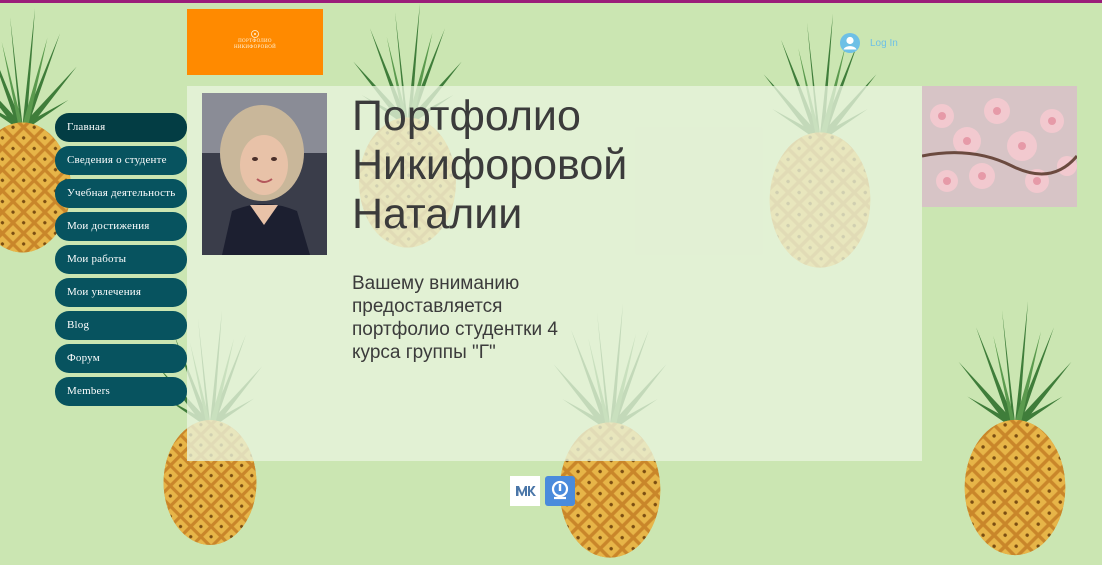 This screenshot has width=1102, height=565. Describe the element at coordinates (884, 43) in the screenshot. I see `login-label: Log In` at that location.